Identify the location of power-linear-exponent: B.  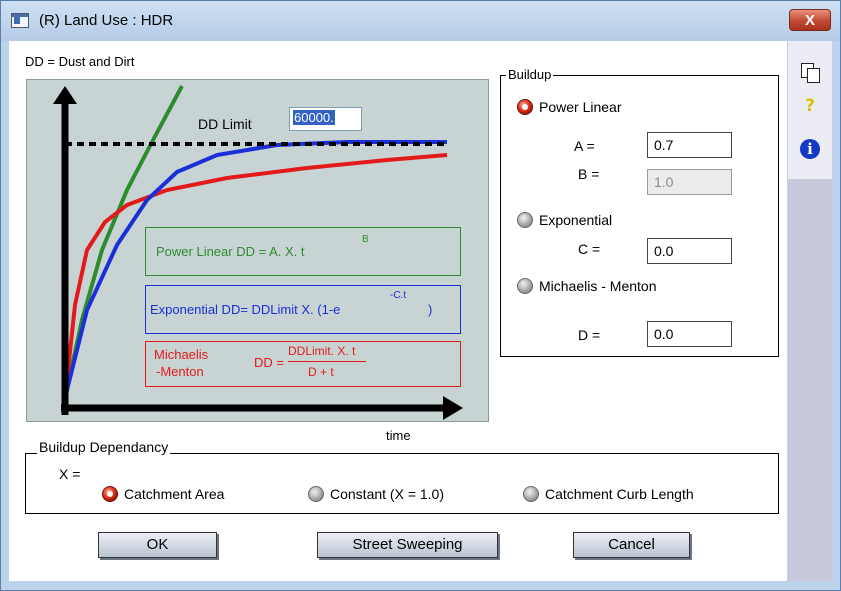
(365, 239).